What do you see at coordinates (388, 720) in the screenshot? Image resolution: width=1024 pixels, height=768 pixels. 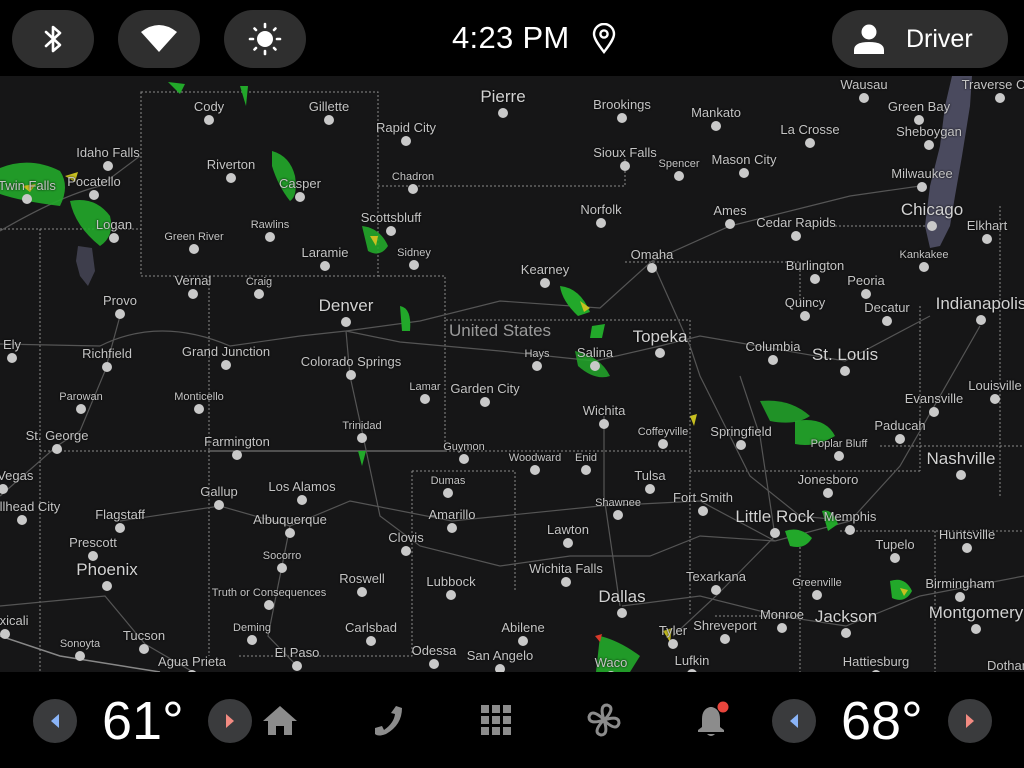 I see `phone-button` at bounding box center [388, 720].